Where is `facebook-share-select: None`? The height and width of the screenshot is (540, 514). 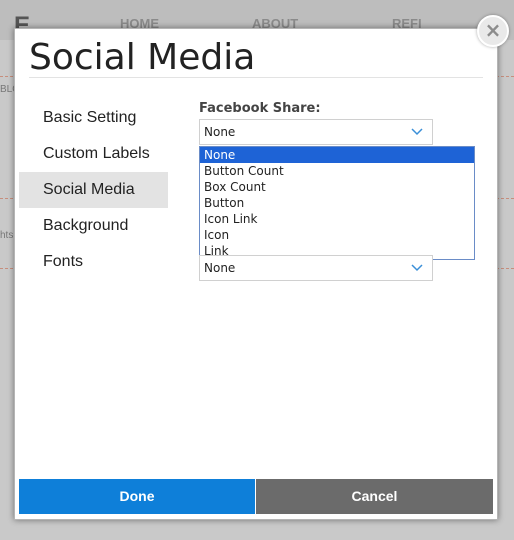 facebook-share-select: None is located at coordinates (316, 132).